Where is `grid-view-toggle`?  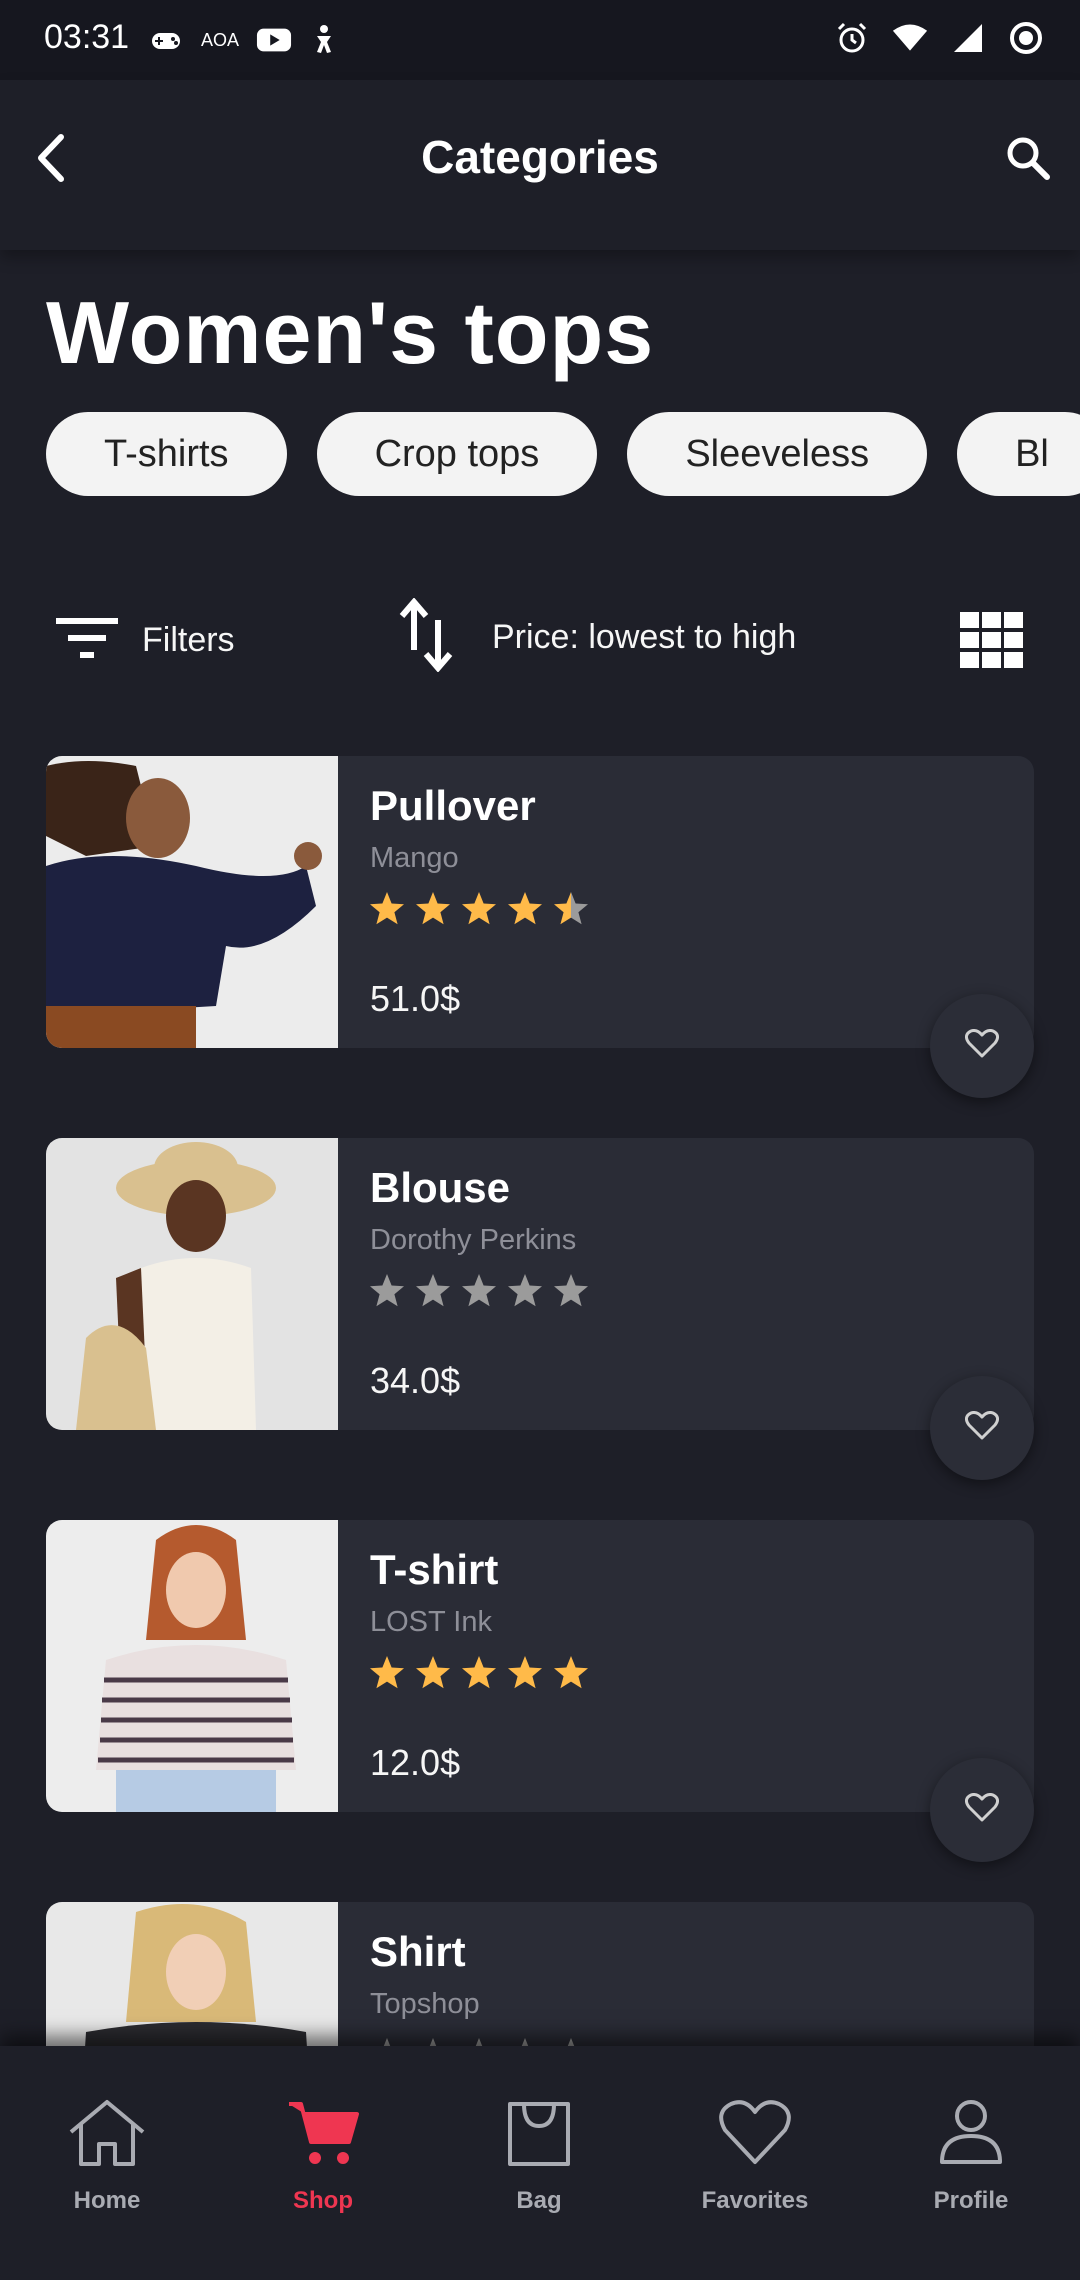 grid-view-toggle is located at coordinates (992, 640).